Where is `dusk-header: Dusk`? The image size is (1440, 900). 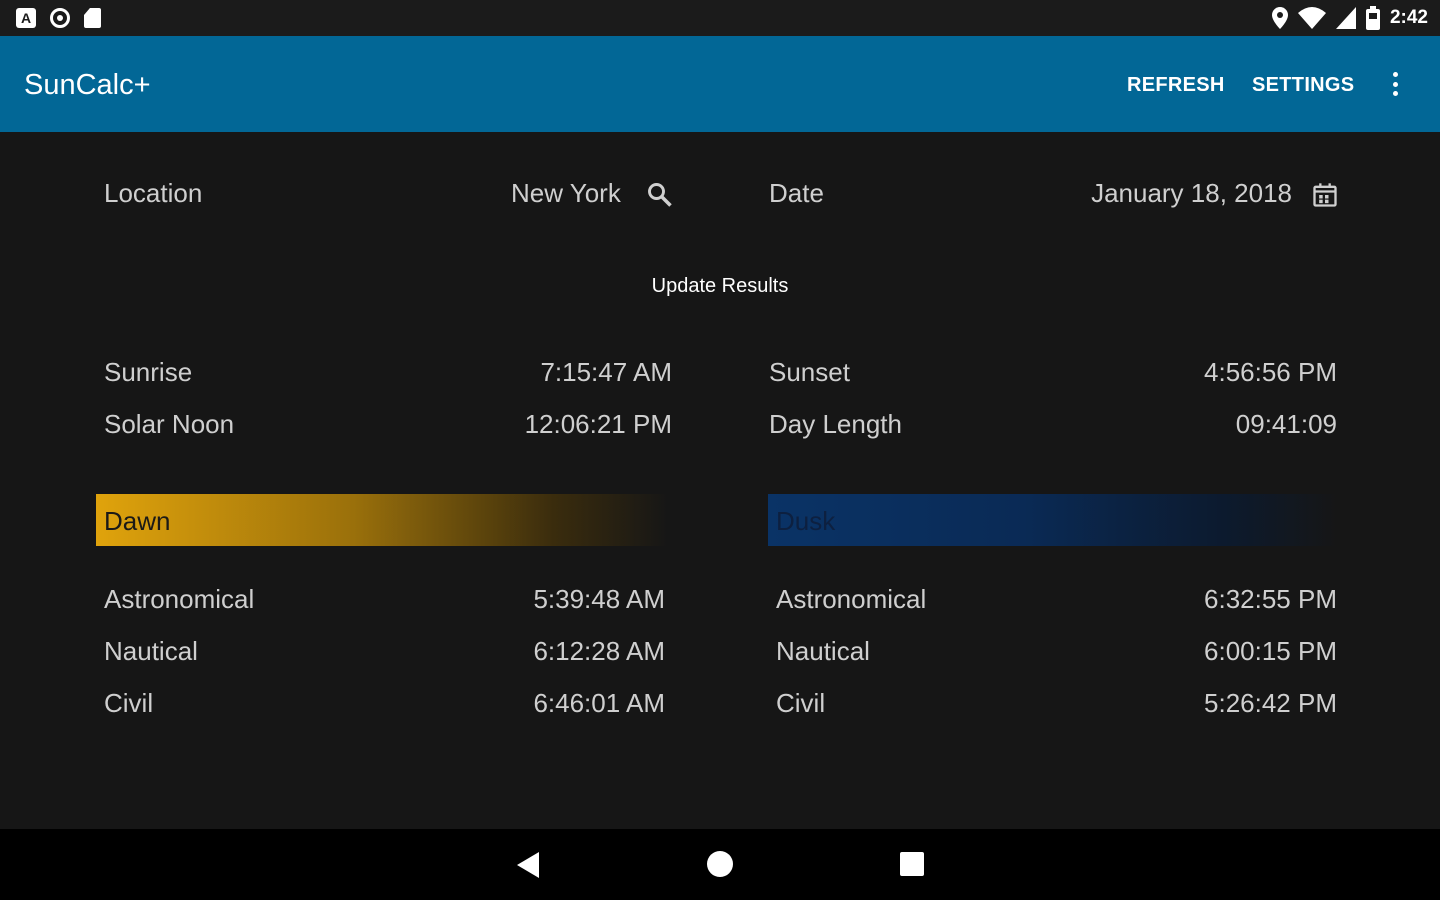 dusk-header: Dusk is located at coordinates (1053, 520).